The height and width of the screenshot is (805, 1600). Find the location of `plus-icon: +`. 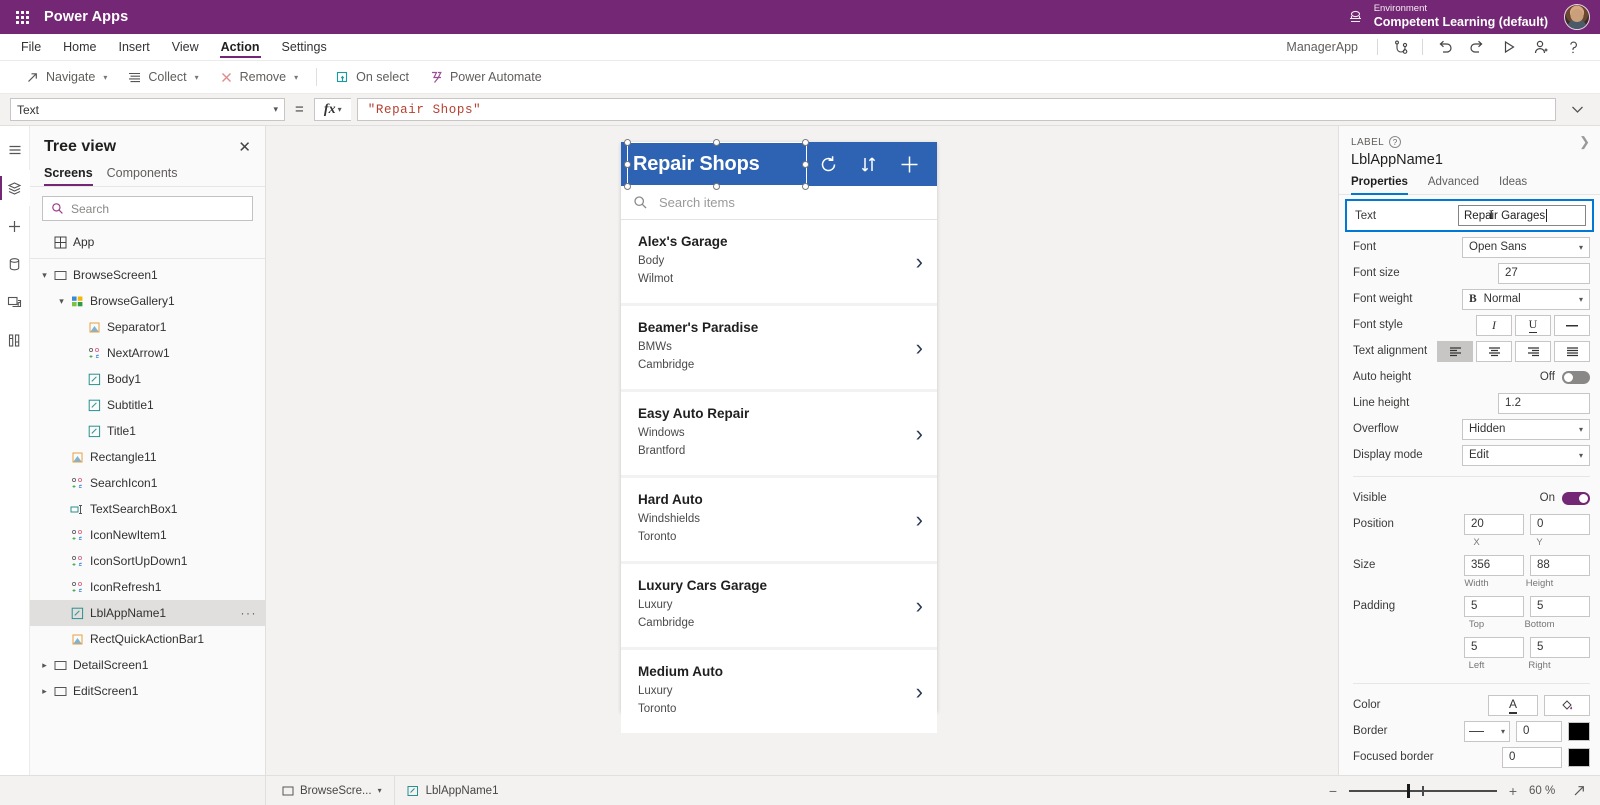

plus-icon: + is located at coordinates (1513, 791).